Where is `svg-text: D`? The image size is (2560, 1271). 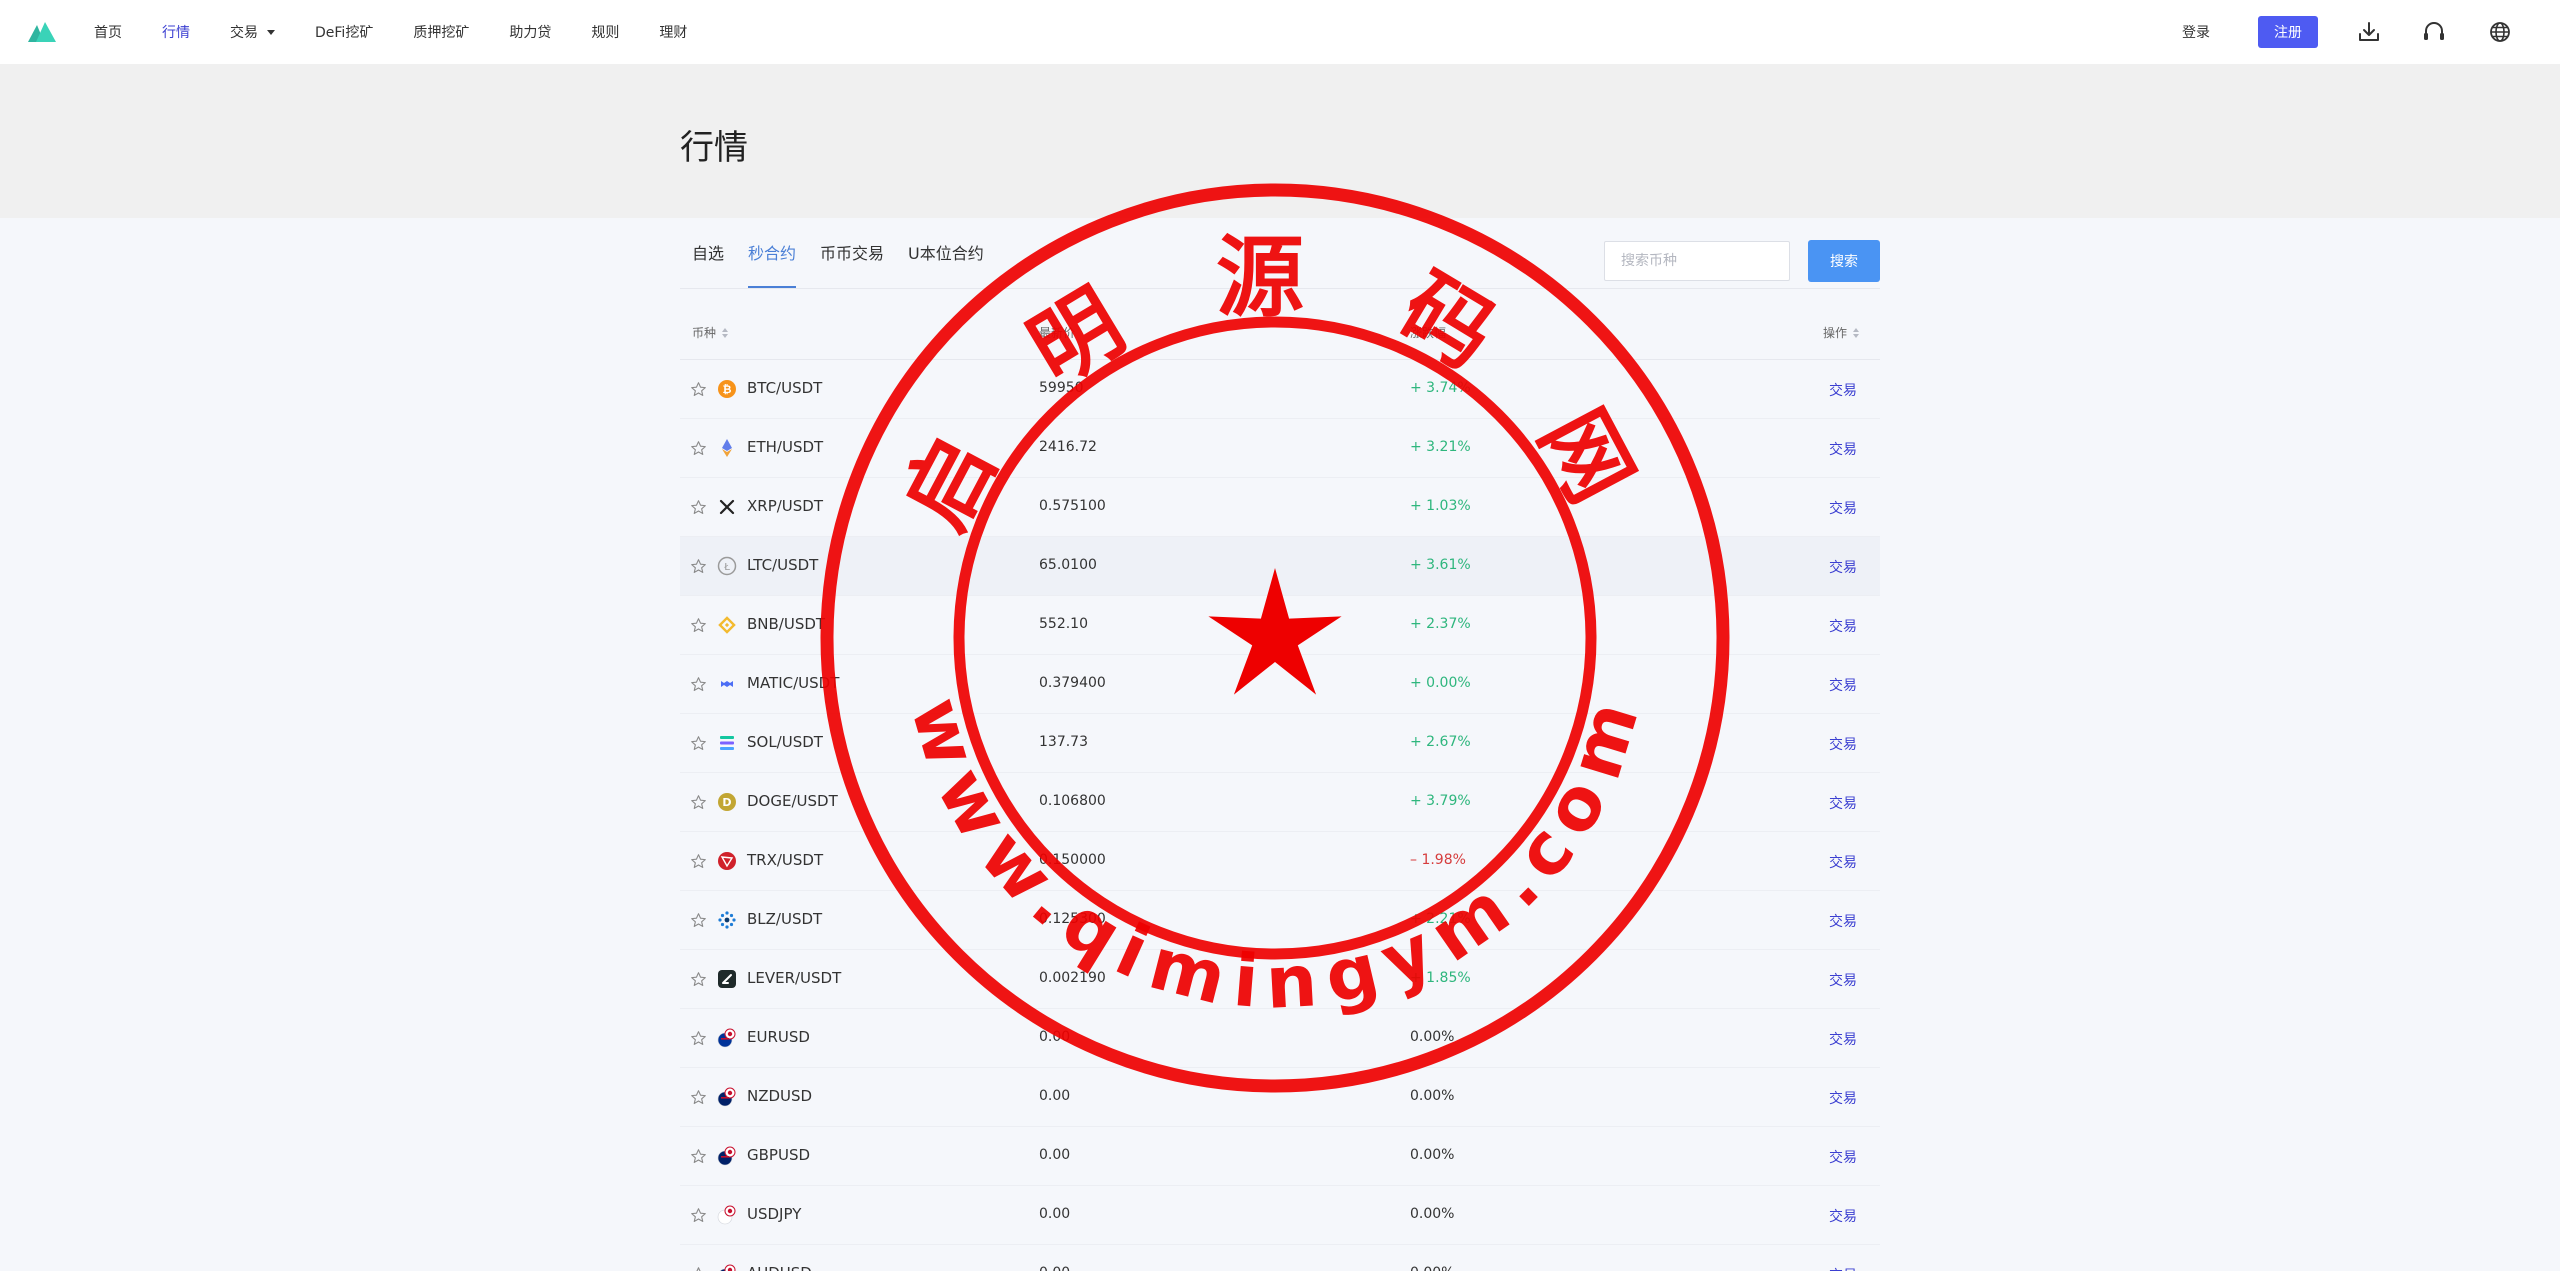 svg-text: D is located at coordinates (726, 802).